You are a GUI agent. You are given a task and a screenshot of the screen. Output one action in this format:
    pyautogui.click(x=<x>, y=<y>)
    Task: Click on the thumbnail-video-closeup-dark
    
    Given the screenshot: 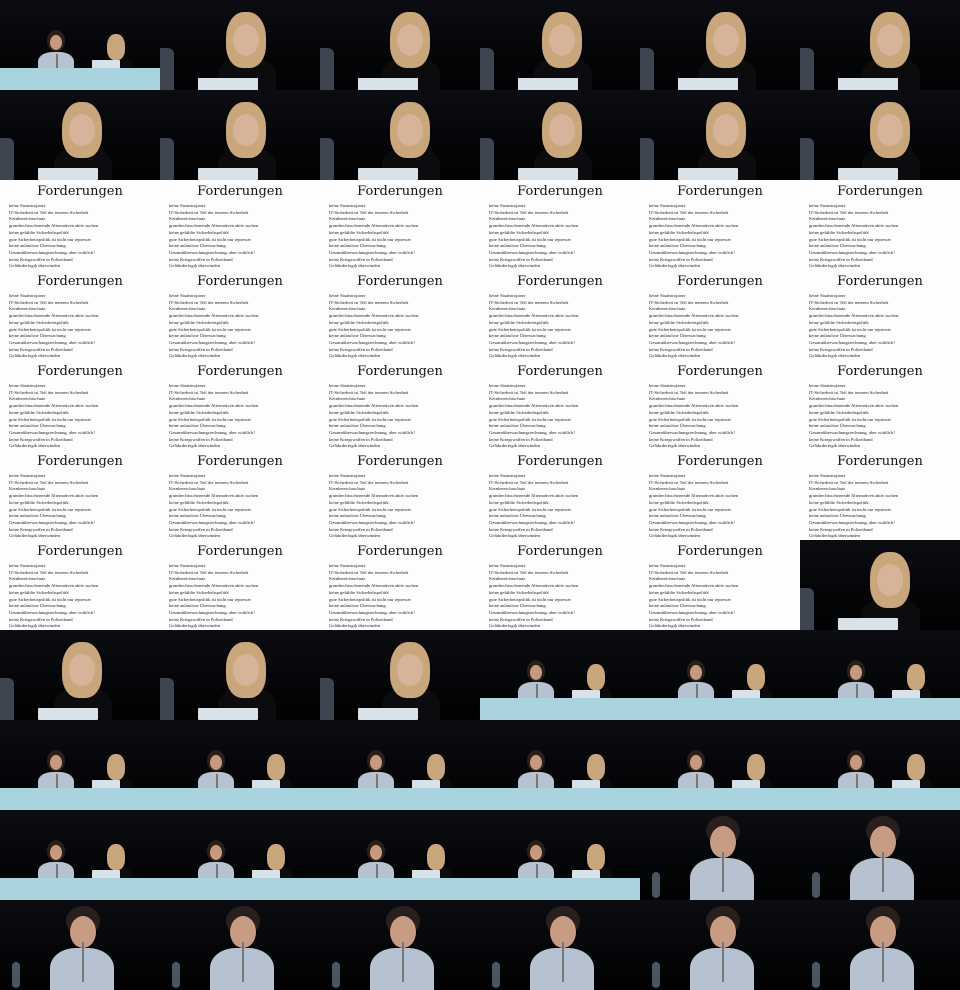 What is the action you would take?
    pyautogui.click(x=560, y=945)
    